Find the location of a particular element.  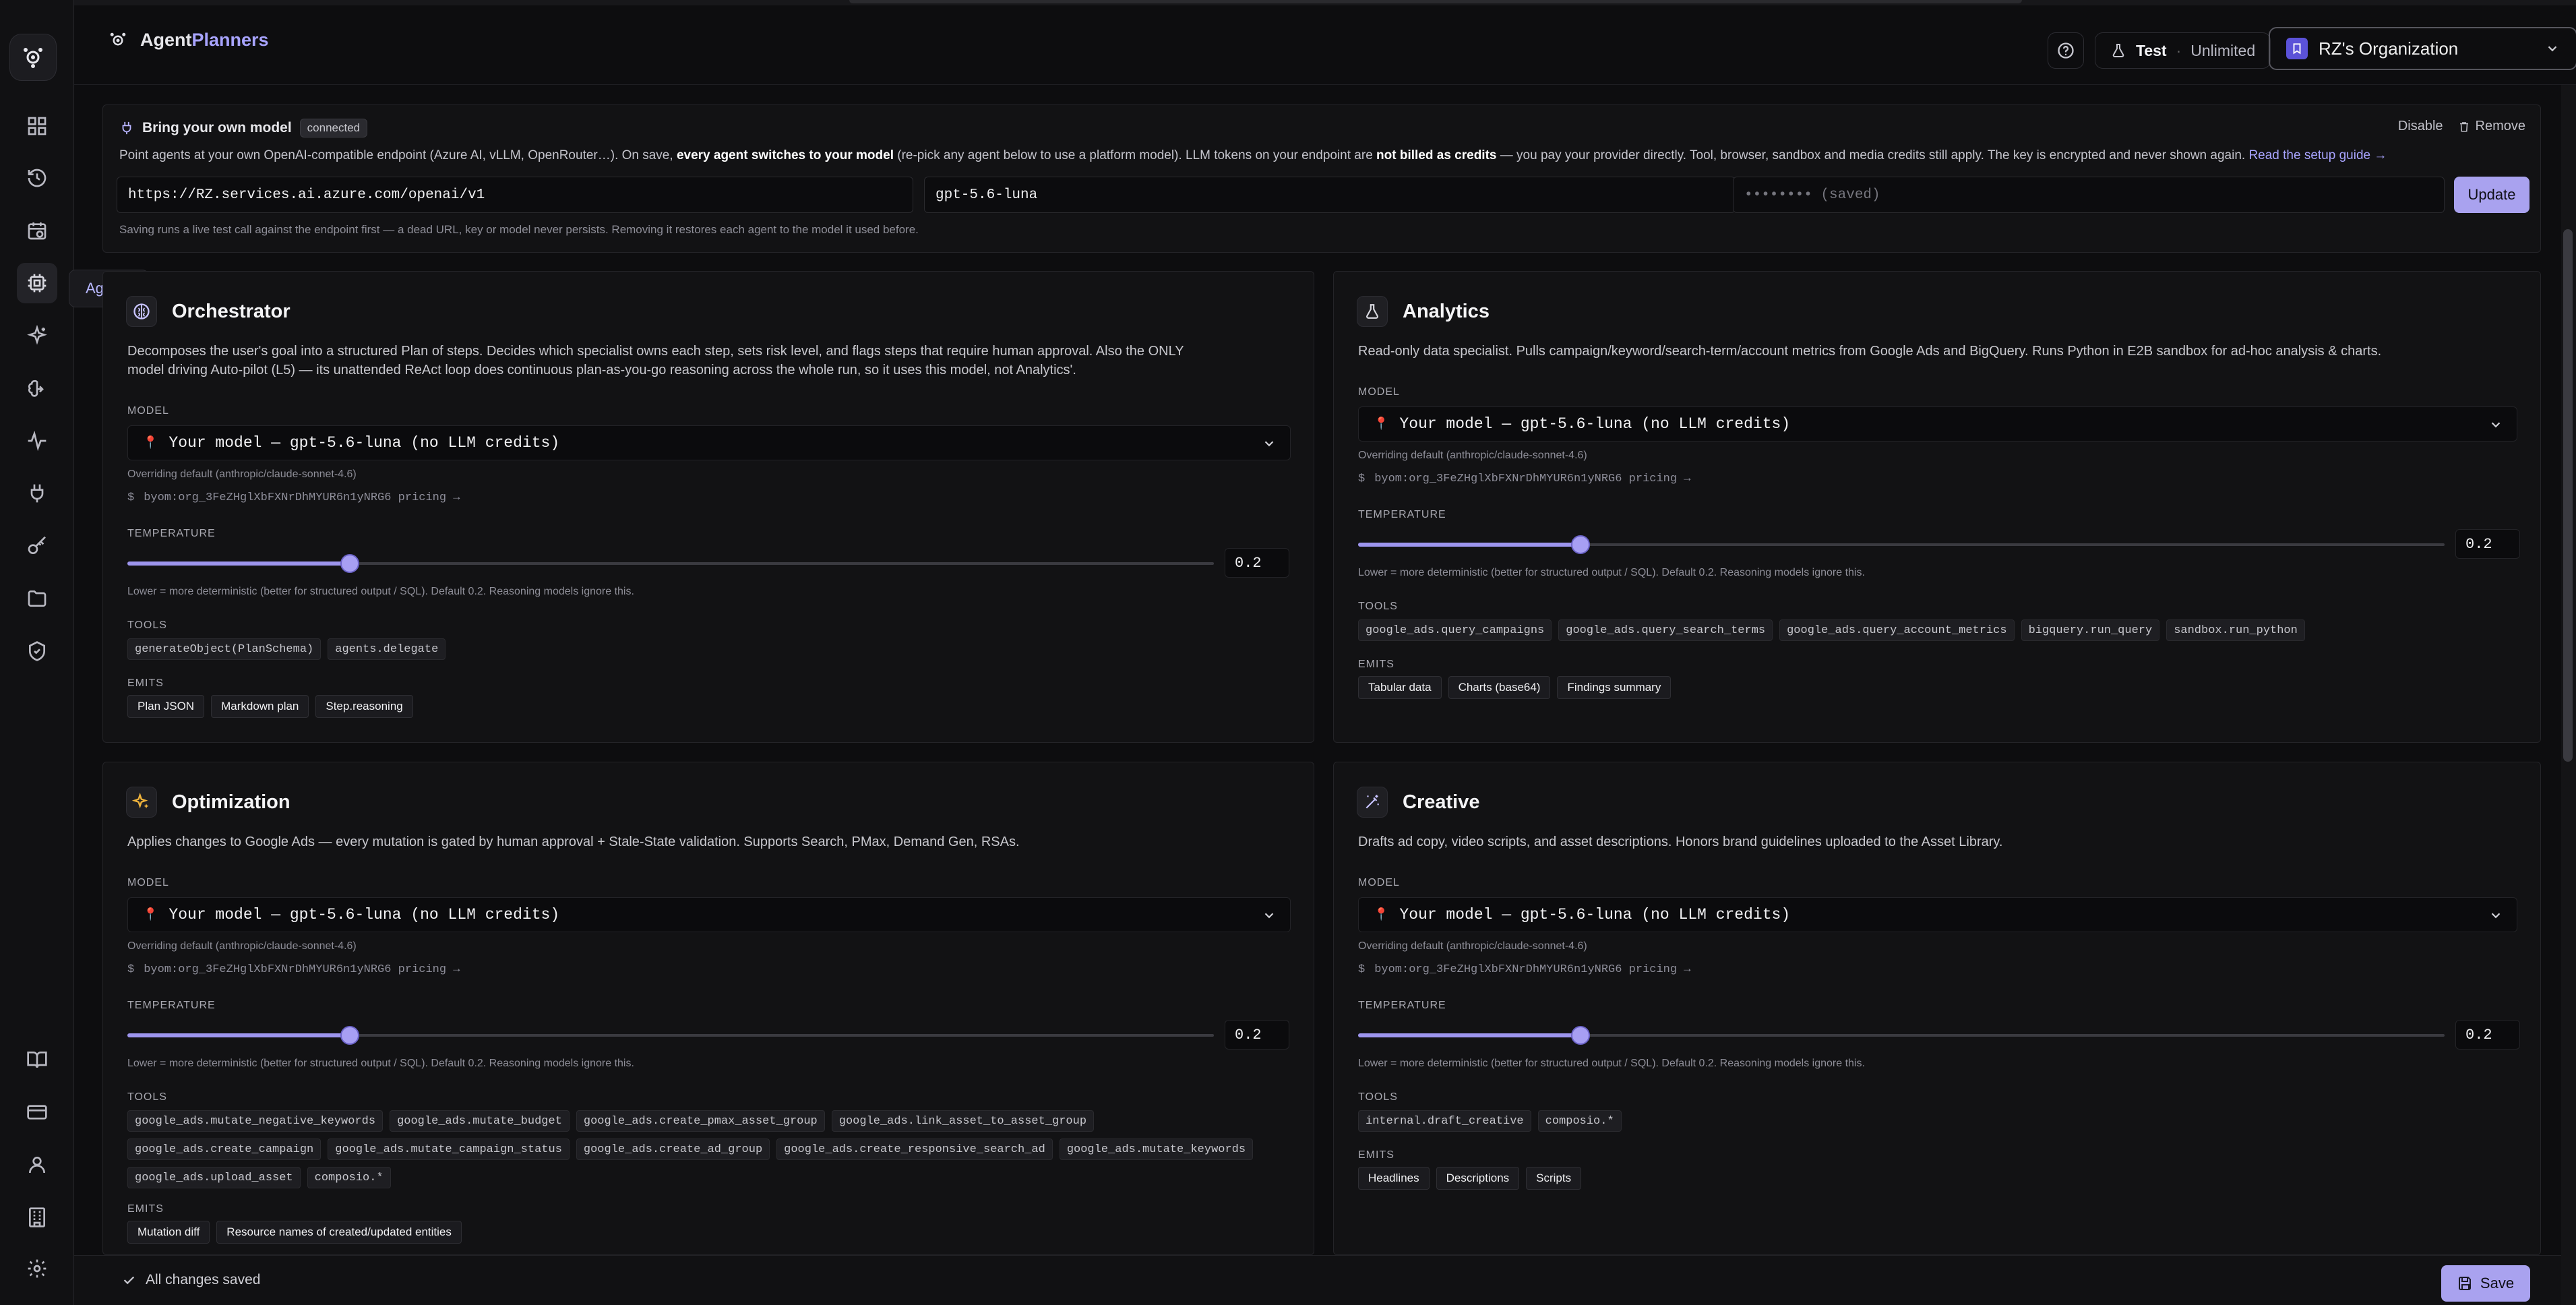

dashboard-icon is located at coordinates (37, 126).